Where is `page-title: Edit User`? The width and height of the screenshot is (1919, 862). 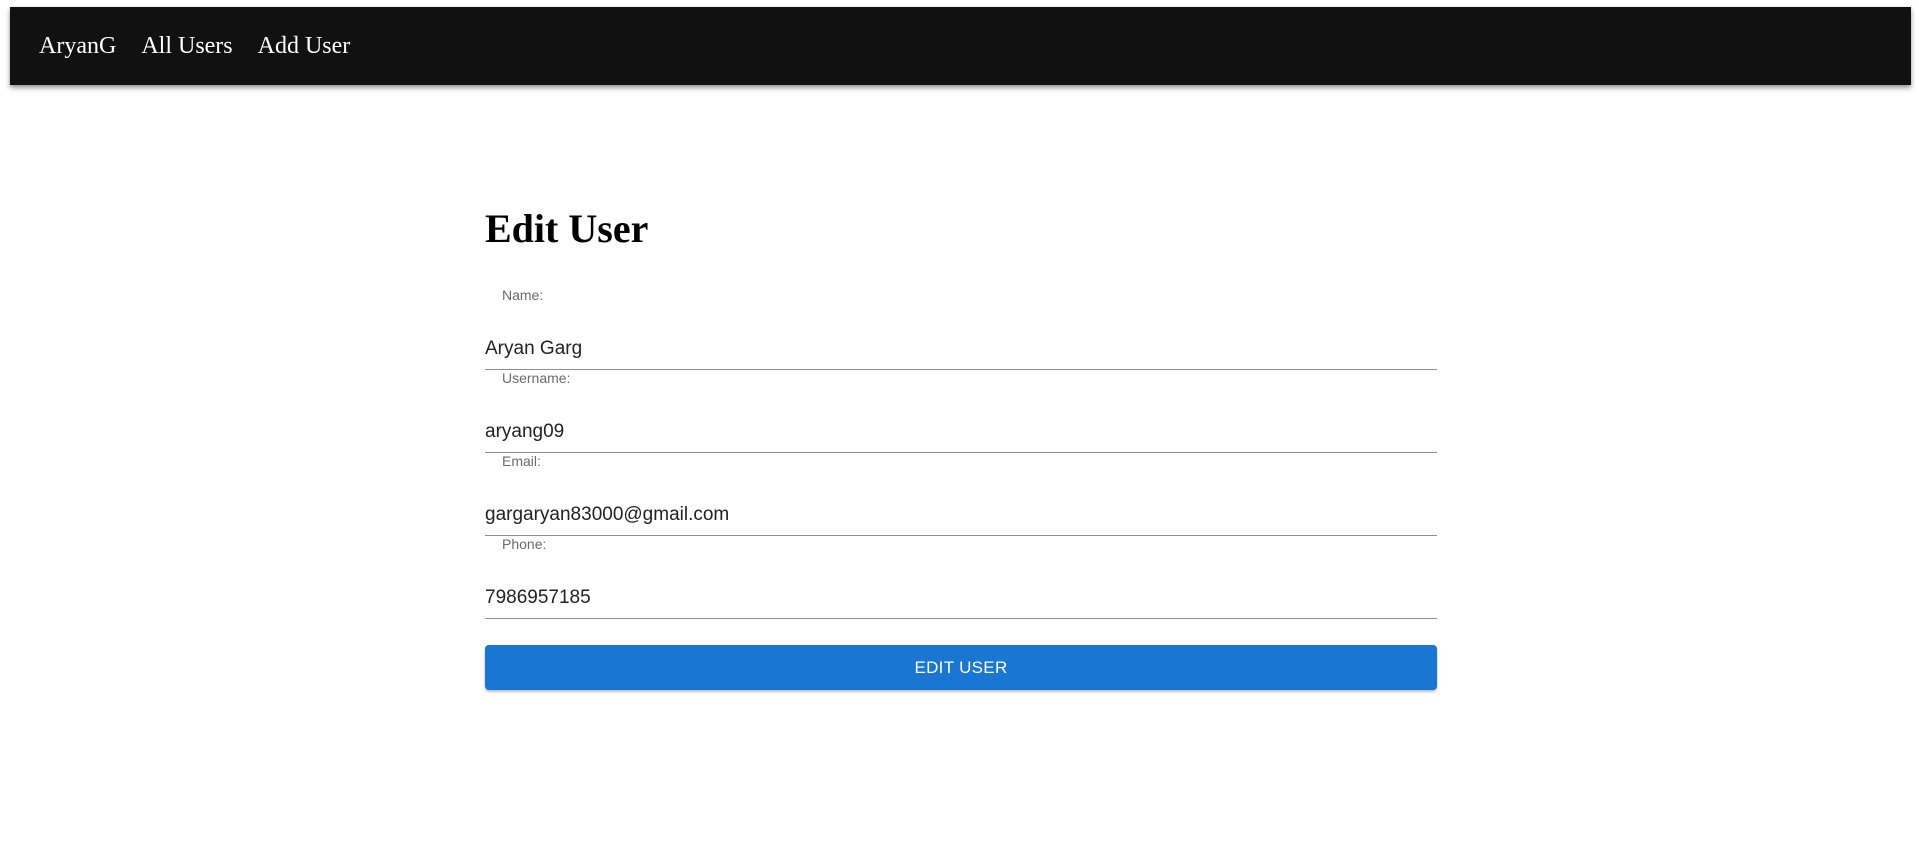
page-title: Edit User is located at coordinates (567, 228).